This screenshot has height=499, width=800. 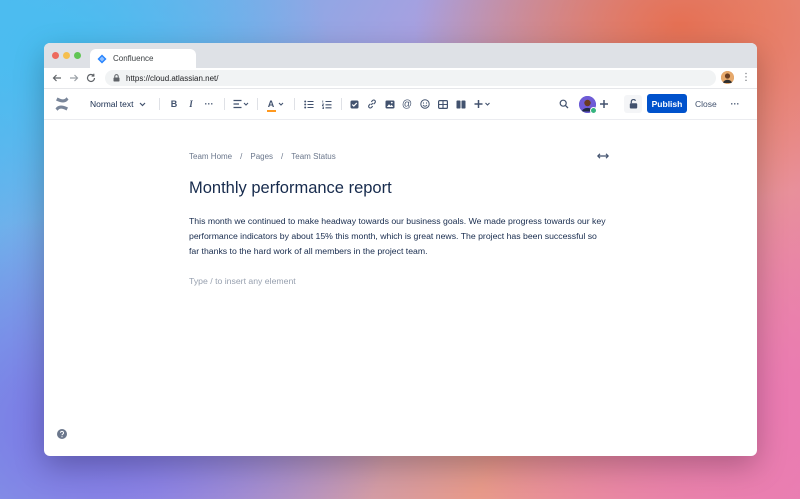 I want to click on page-title: Monthly performance report, so click(x=290, y=188).